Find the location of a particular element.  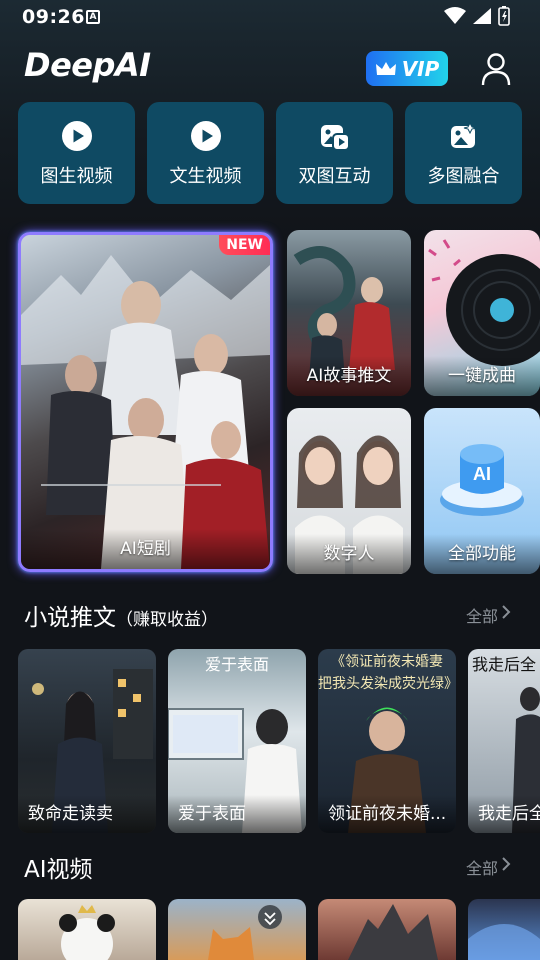

novel-item: 致命走读卖 is located at coordinates (87, 741).